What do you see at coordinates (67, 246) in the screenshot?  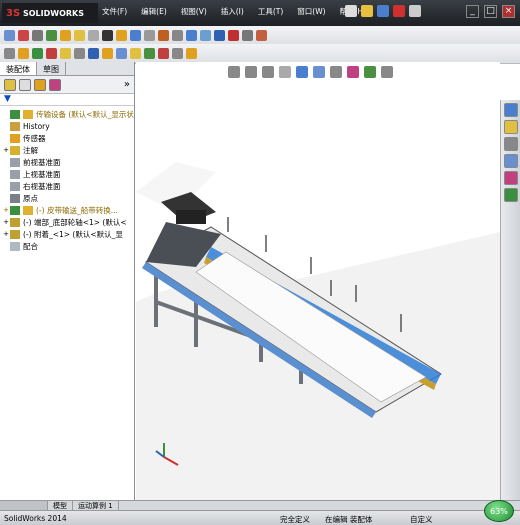 I see `tree-item-mates: 配合` at bounding box center [67, 246].